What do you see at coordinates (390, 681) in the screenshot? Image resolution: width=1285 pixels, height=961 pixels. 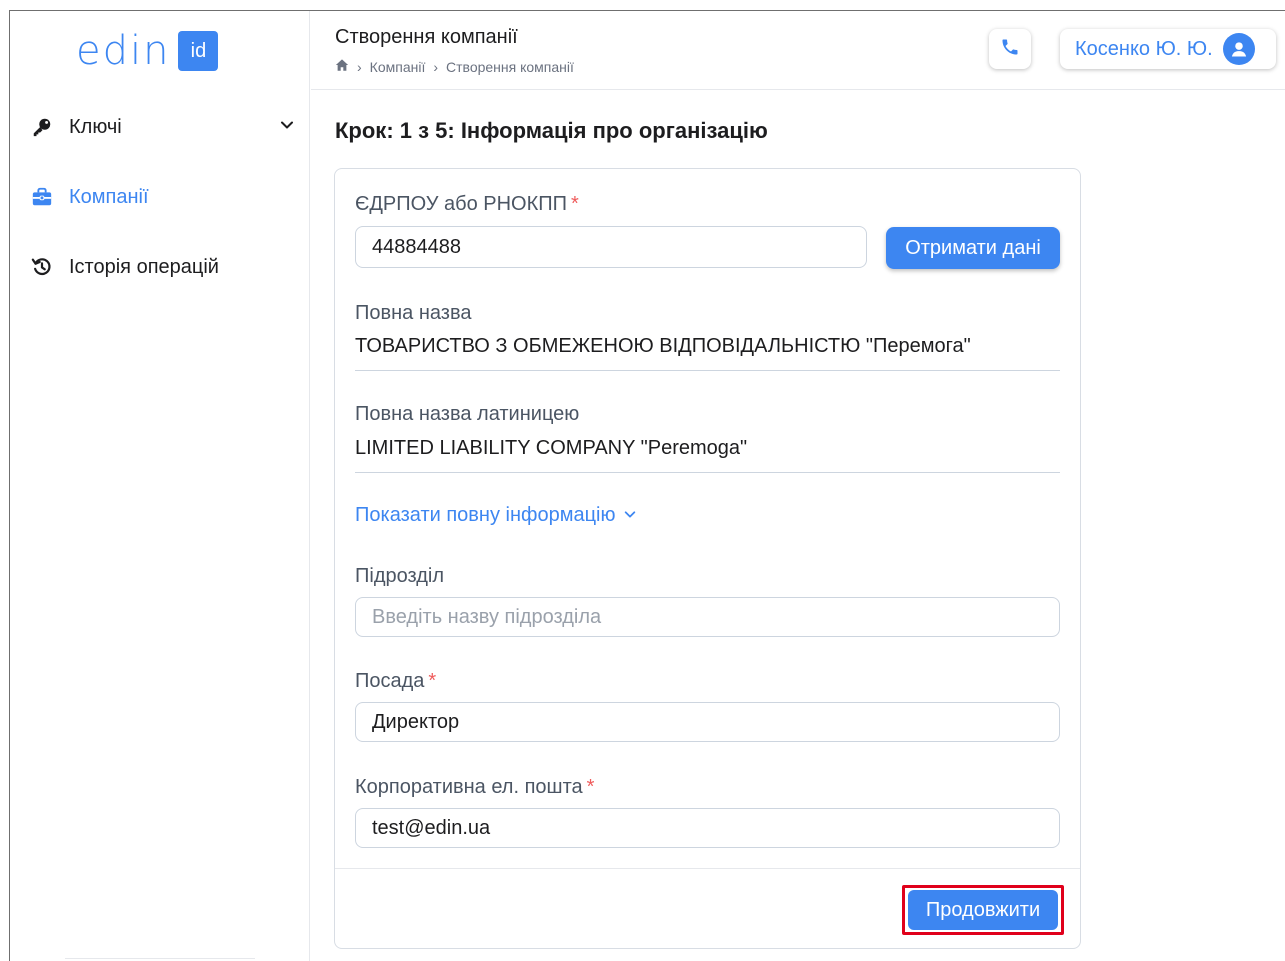 I see `position-label-text: Посада` at bounding box center [390, 681].